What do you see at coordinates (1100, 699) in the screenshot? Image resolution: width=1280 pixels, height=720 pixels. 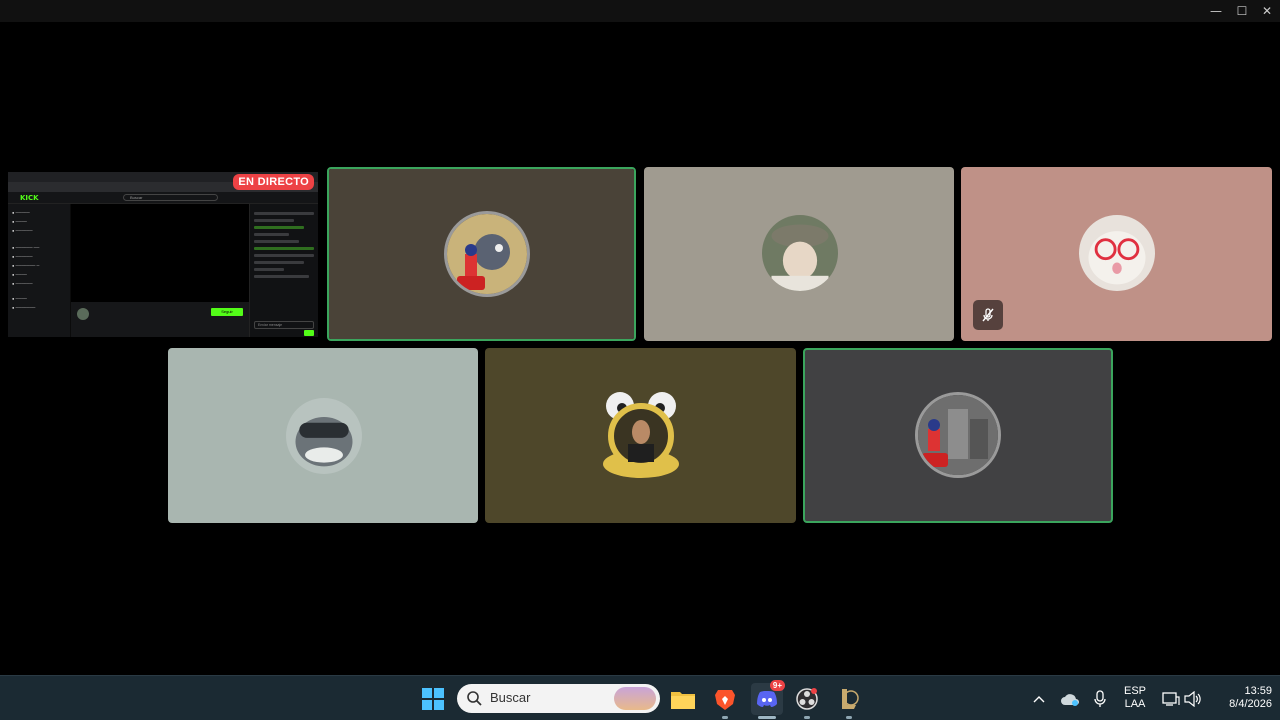 I see `microphone-icon` at bounding box center [1100, 699].